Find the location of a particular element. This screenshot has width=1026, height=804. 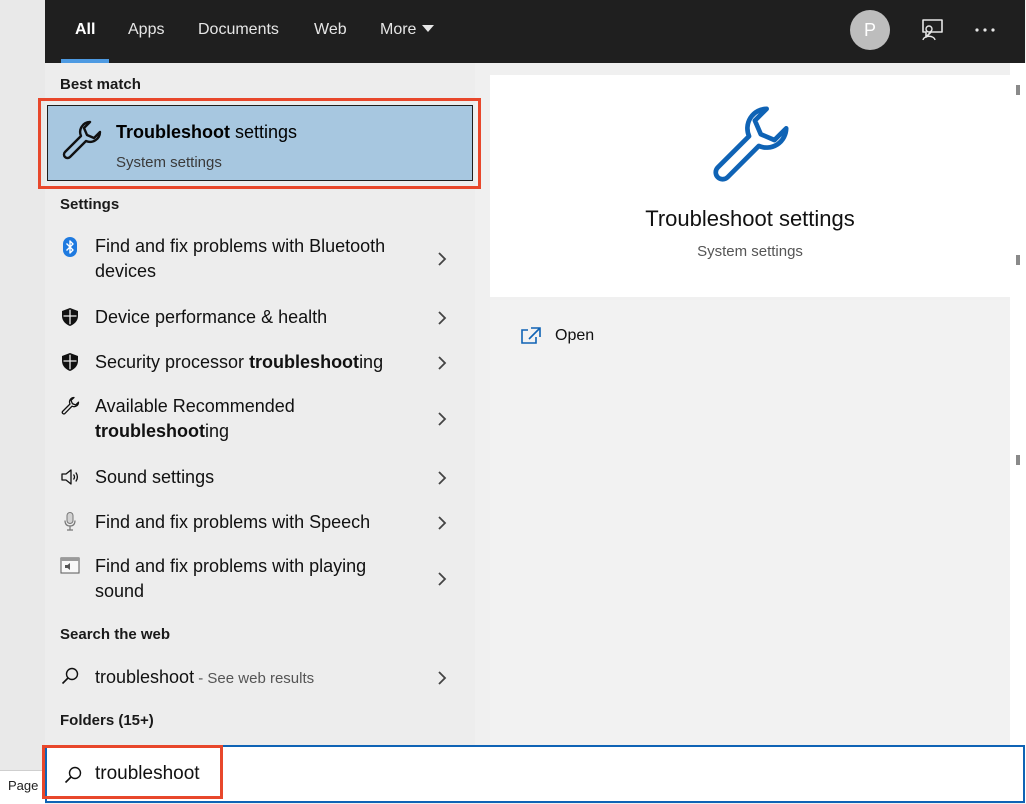

user-avatar: P is located at coordinates (870, 30).